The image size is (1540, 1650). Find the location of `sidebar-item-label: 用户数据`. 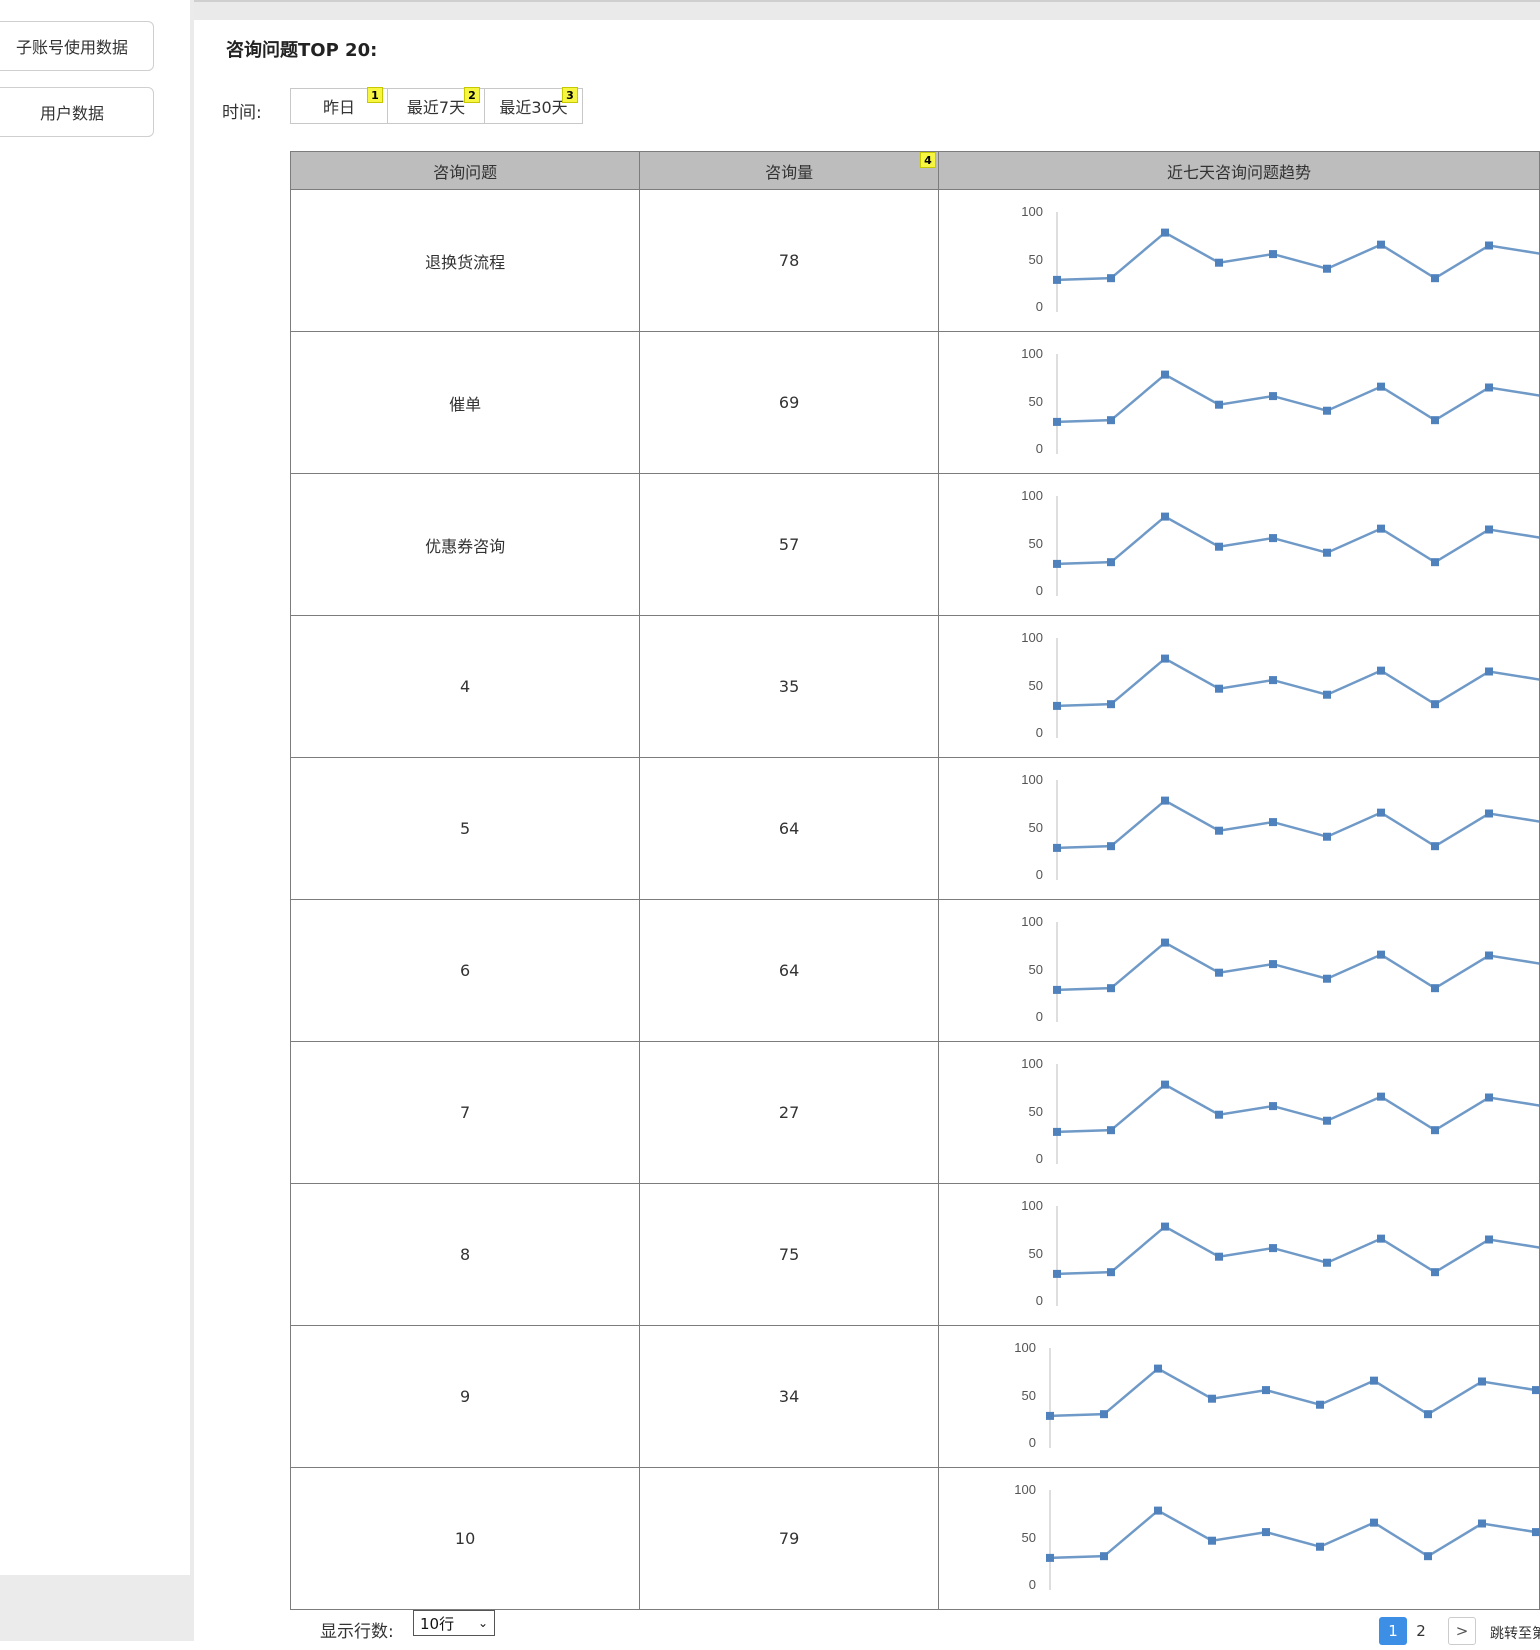

sidebar-item-label: 用户数据 is located at coordinates (71, 113).